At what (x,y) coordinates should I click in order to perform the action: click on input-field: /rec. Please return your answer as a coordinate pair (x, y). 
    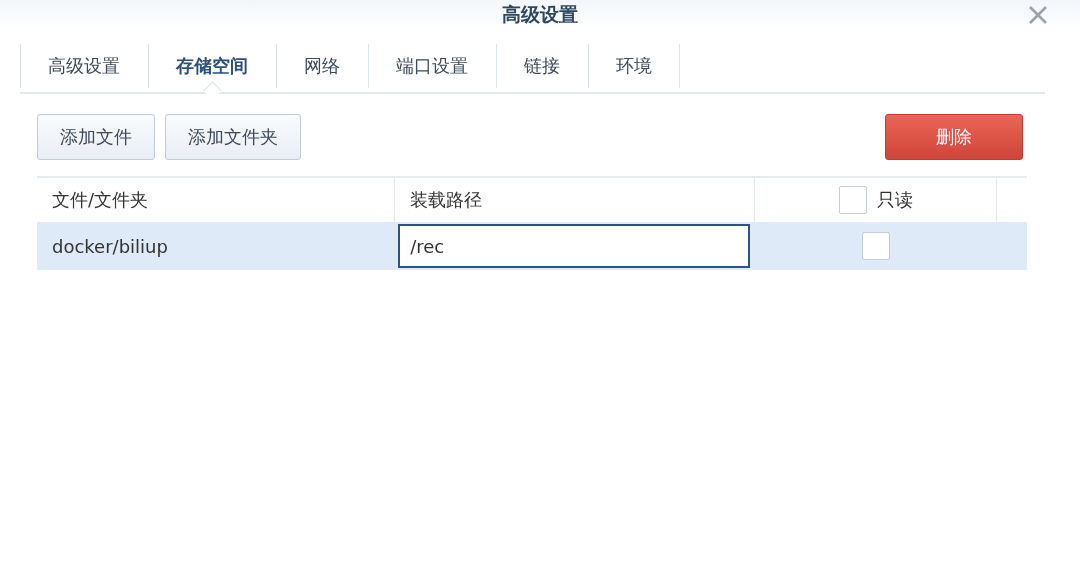
    Looking at the image, I should click on (574, 246).